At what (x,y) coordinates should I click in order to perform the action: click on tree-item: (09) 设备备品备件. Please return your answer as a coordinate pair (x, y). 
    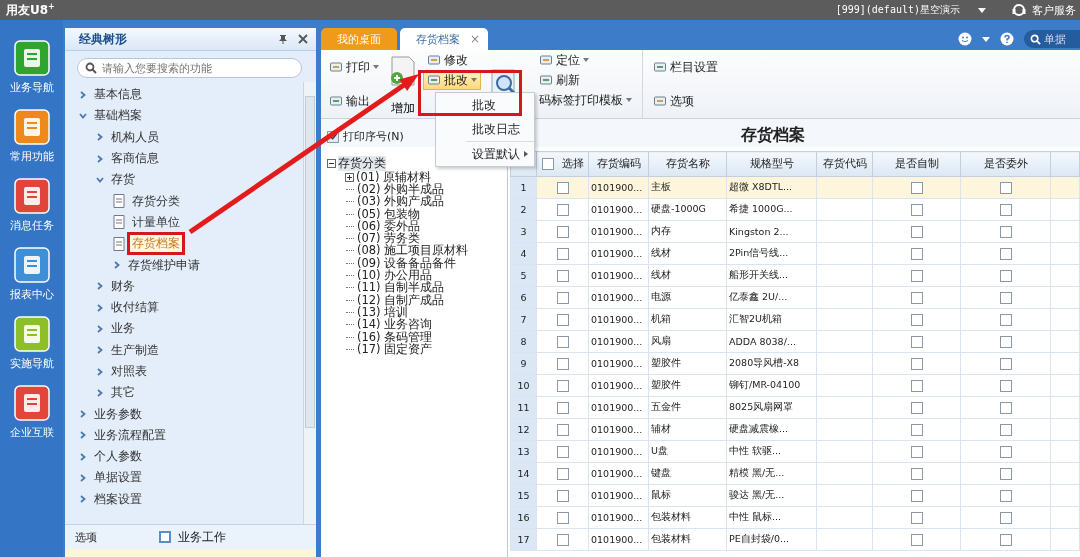
    Looking at the image, I should click on (407, 263).